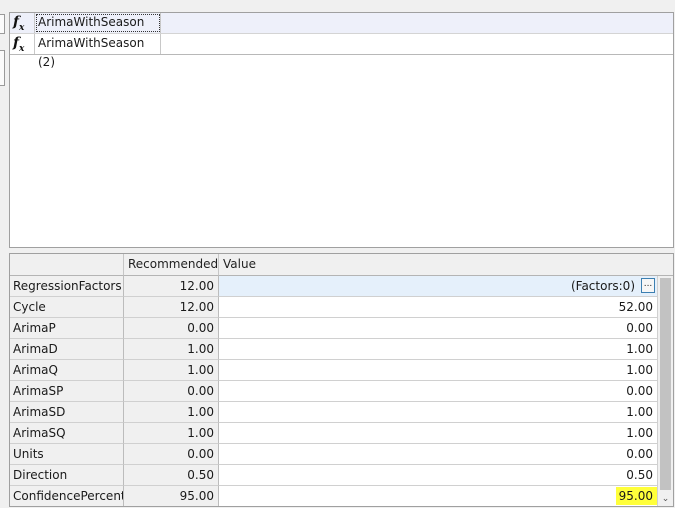  Describe the element at coordinates (665, 265) in the screenshot. I see `header-corner` at that location.